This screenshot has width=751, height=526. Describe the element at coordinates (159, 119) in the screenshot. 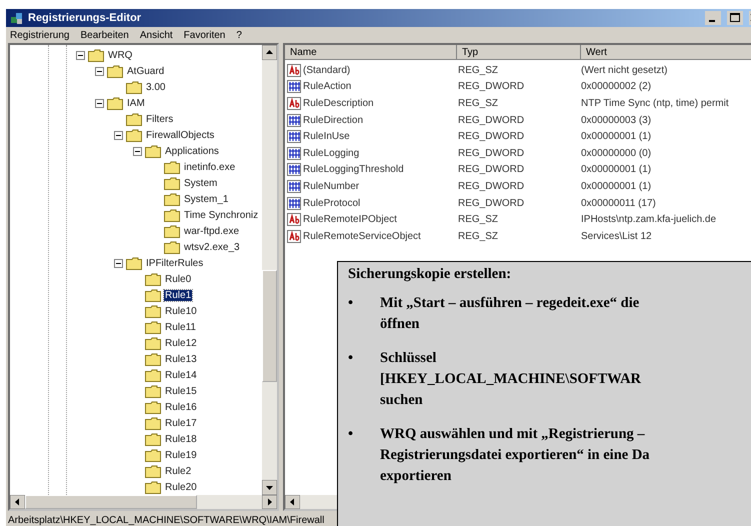

I see `tree-item: Filters` at that location.